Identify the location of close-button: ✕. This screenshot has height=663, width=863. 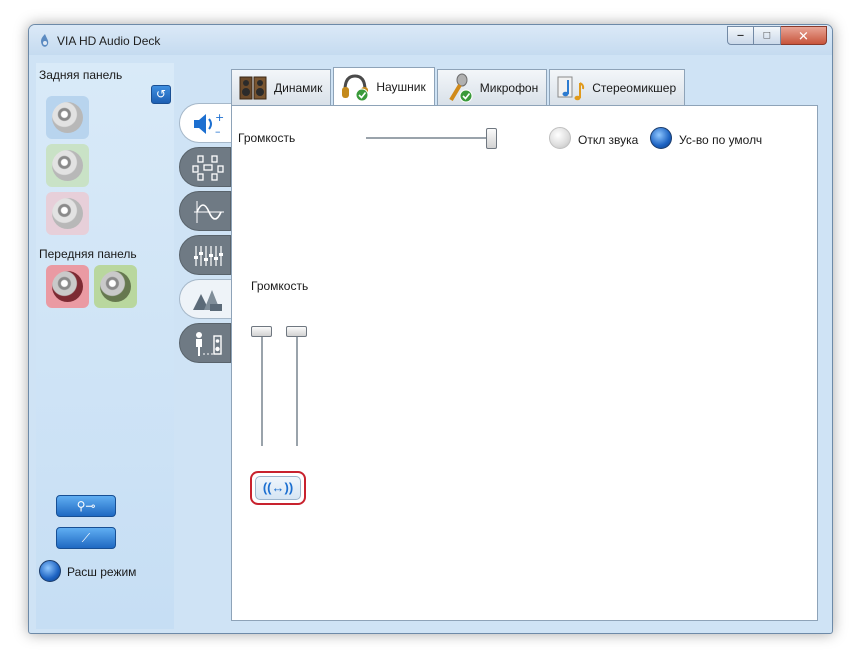
(804, 35).